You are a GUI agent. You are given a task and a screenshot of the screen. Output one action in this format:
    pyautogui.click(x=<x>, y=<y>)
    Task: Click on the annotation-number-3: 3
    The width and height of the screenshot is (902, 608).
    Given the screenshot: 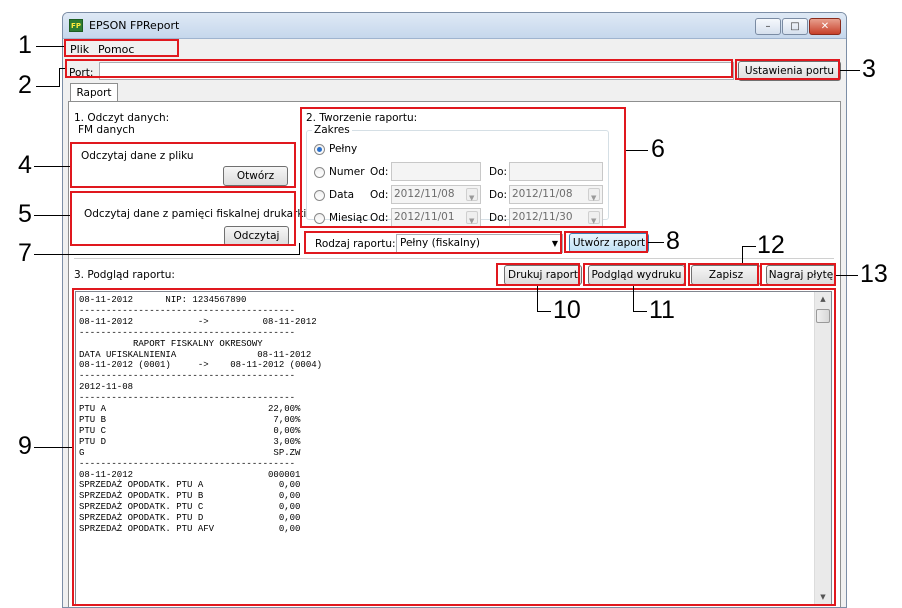 What is the action you would take?
    pyautogui.click(x=869, y=69)
    